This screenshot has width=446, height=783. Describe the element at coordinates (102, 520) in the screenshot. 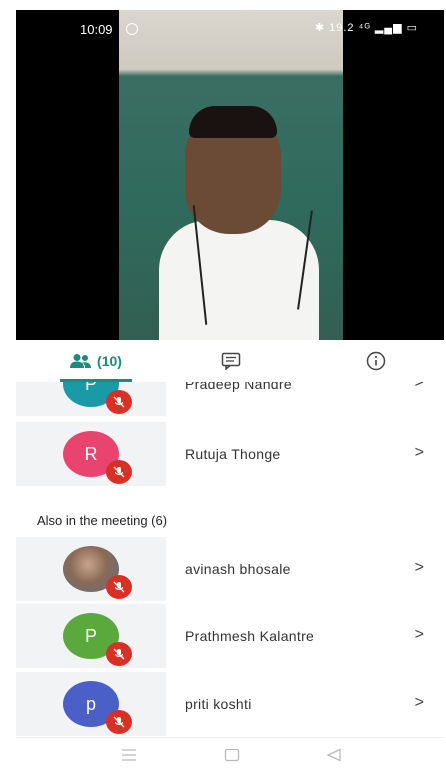

I see `section-heading: Also in the meeting (6)` at that location.